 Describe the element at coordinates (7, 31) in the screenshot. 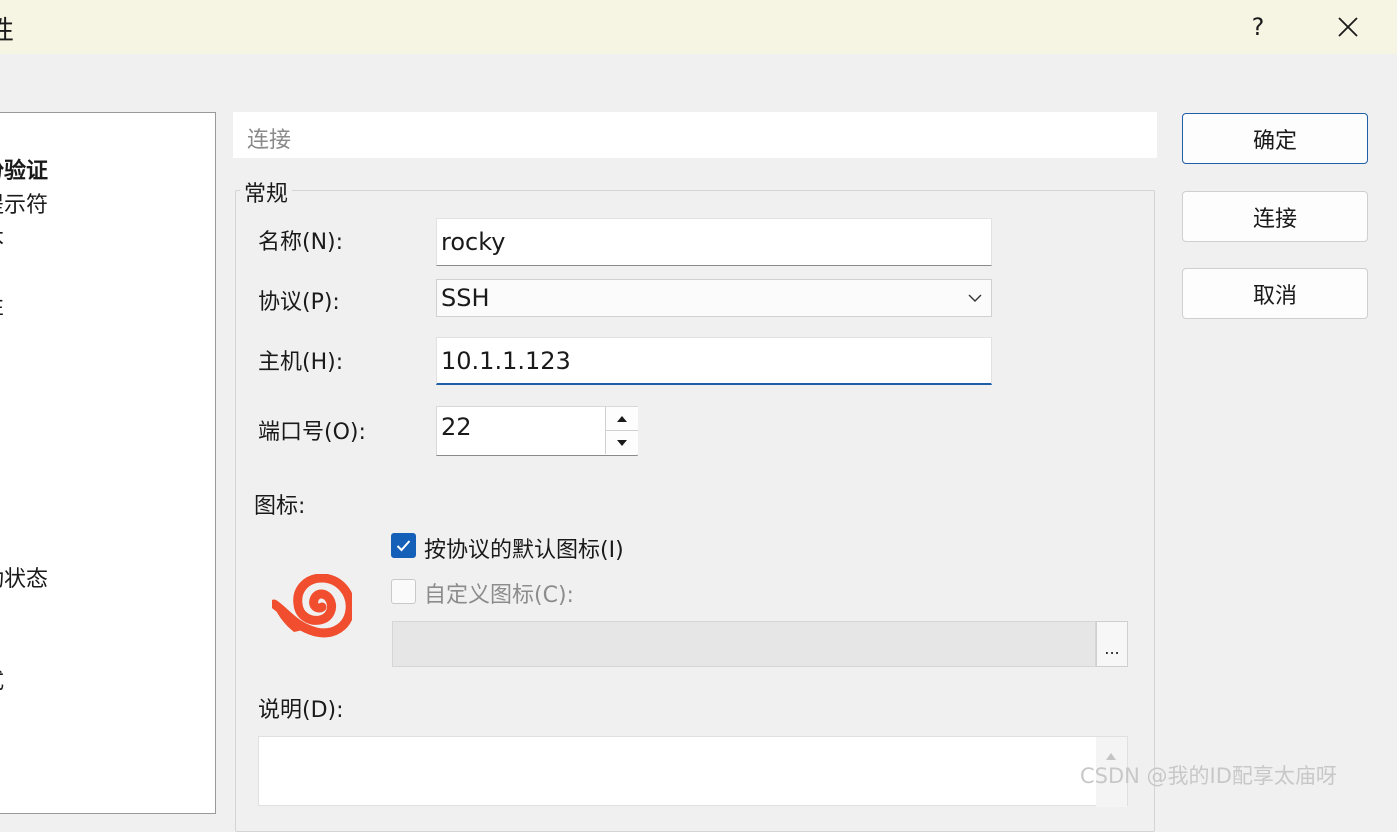

I see `window-title: 性` at that location.